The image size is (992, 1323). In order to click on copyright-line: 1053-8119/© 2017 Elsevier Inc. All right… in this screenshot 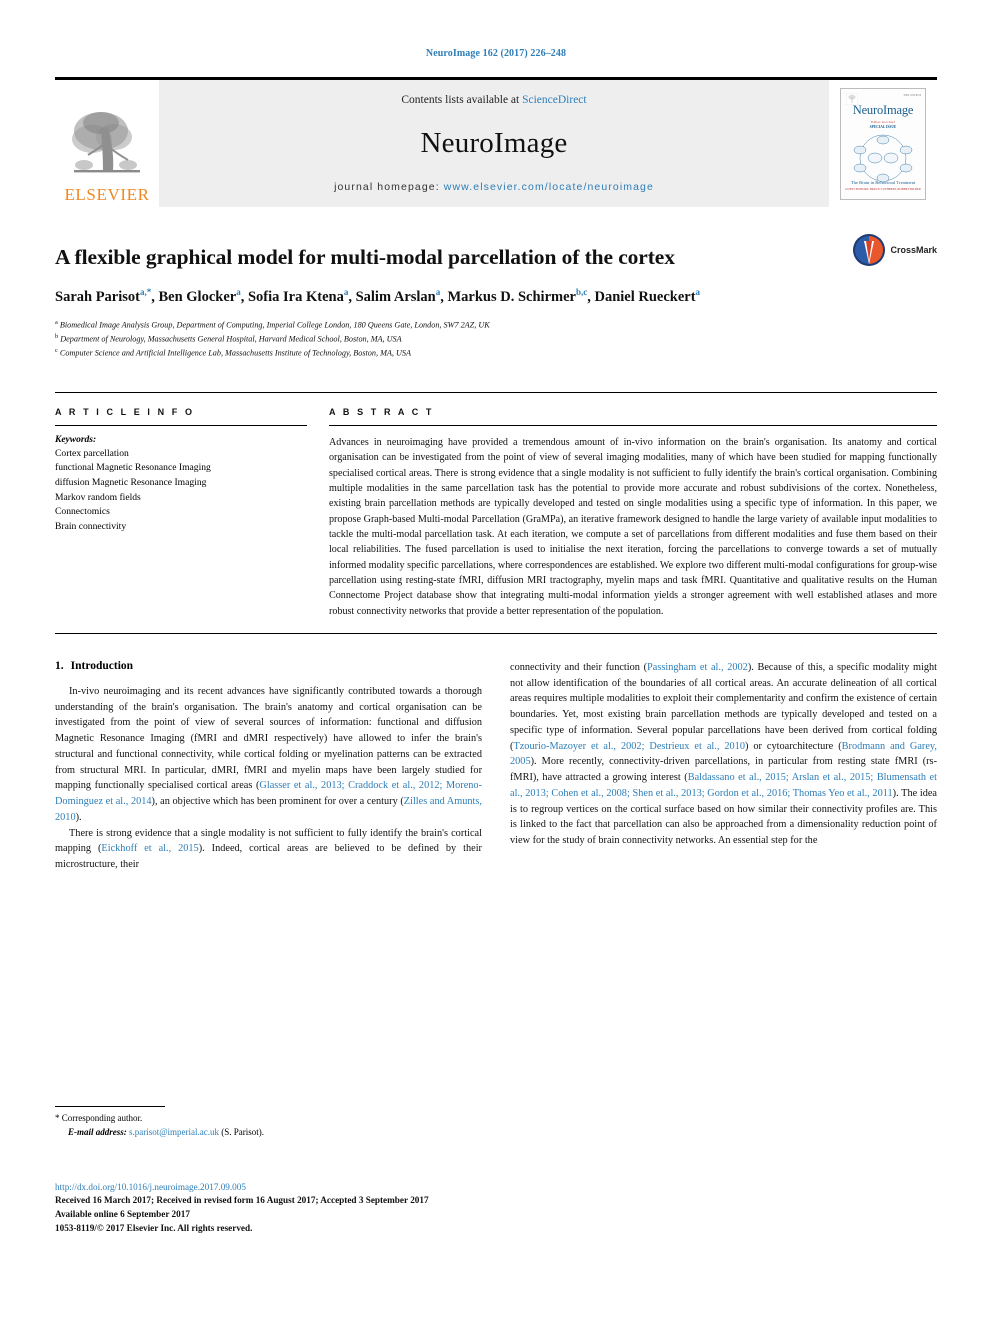, I will do `click(154, 1227)`.